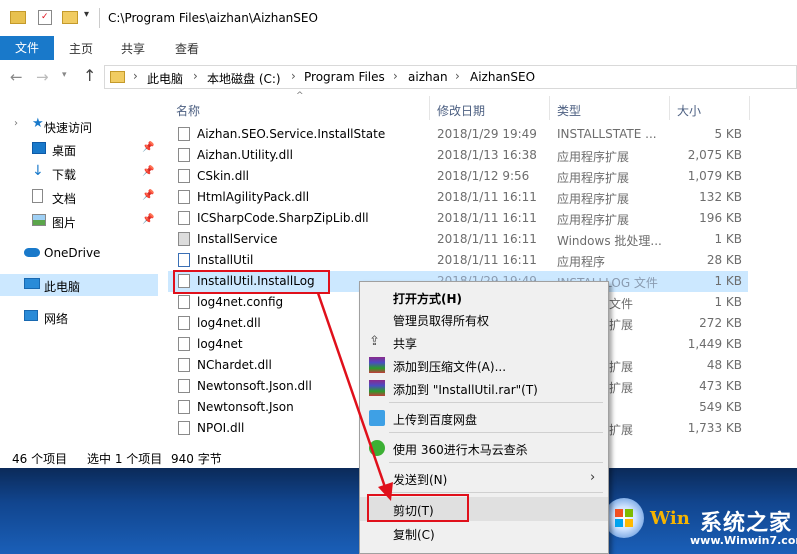  What do you see at coordinates (354, 396) in the screenshot?
I see `annotation-arrow` at bounding box center [354, 396].